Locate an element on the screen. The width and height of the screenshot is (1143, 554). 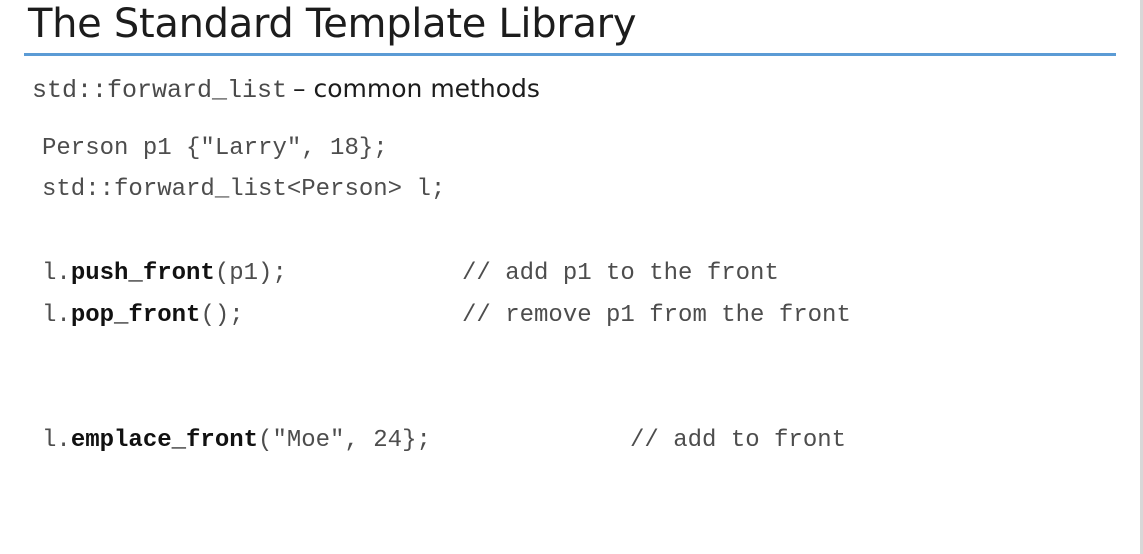
code-comment-push-front: // add p1 to the front is located at coordinates (620, 273).